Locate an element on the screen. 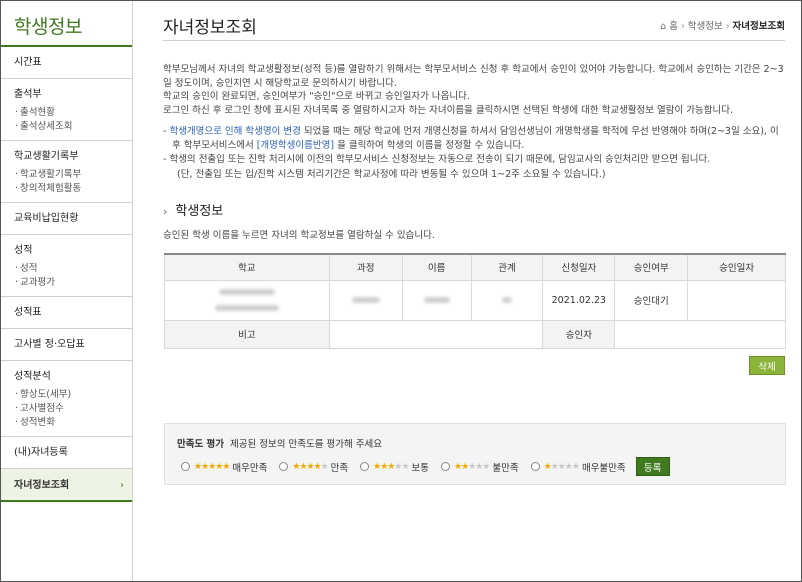  cell-approval-status: 승인대기 is located at coordinates (651, 300).